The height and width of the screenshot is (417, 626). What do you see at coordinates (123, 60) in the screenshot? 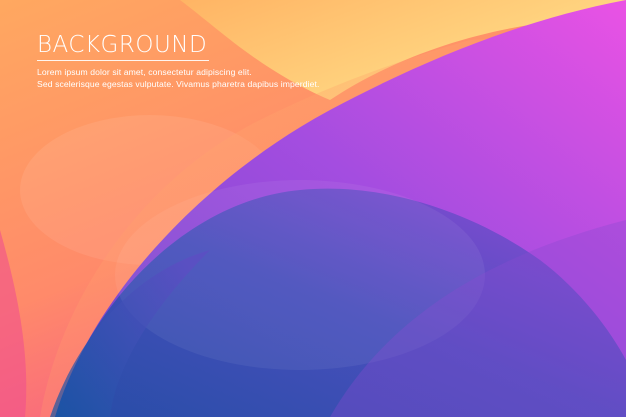
I see `title-underline` at bounding box center [123, 60].